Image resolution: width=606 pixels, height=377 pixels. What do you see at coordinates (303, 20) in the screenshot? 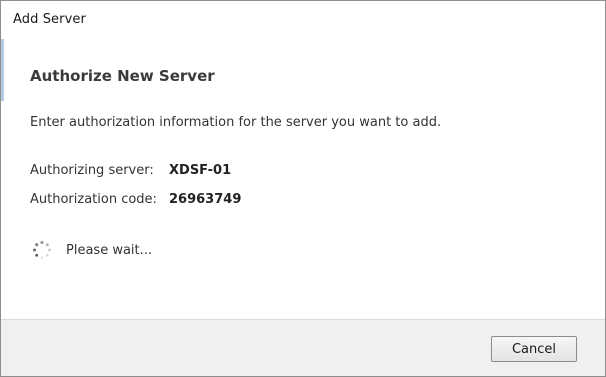
I see `title-bar: Add Server` at bounding box center [303, 20].